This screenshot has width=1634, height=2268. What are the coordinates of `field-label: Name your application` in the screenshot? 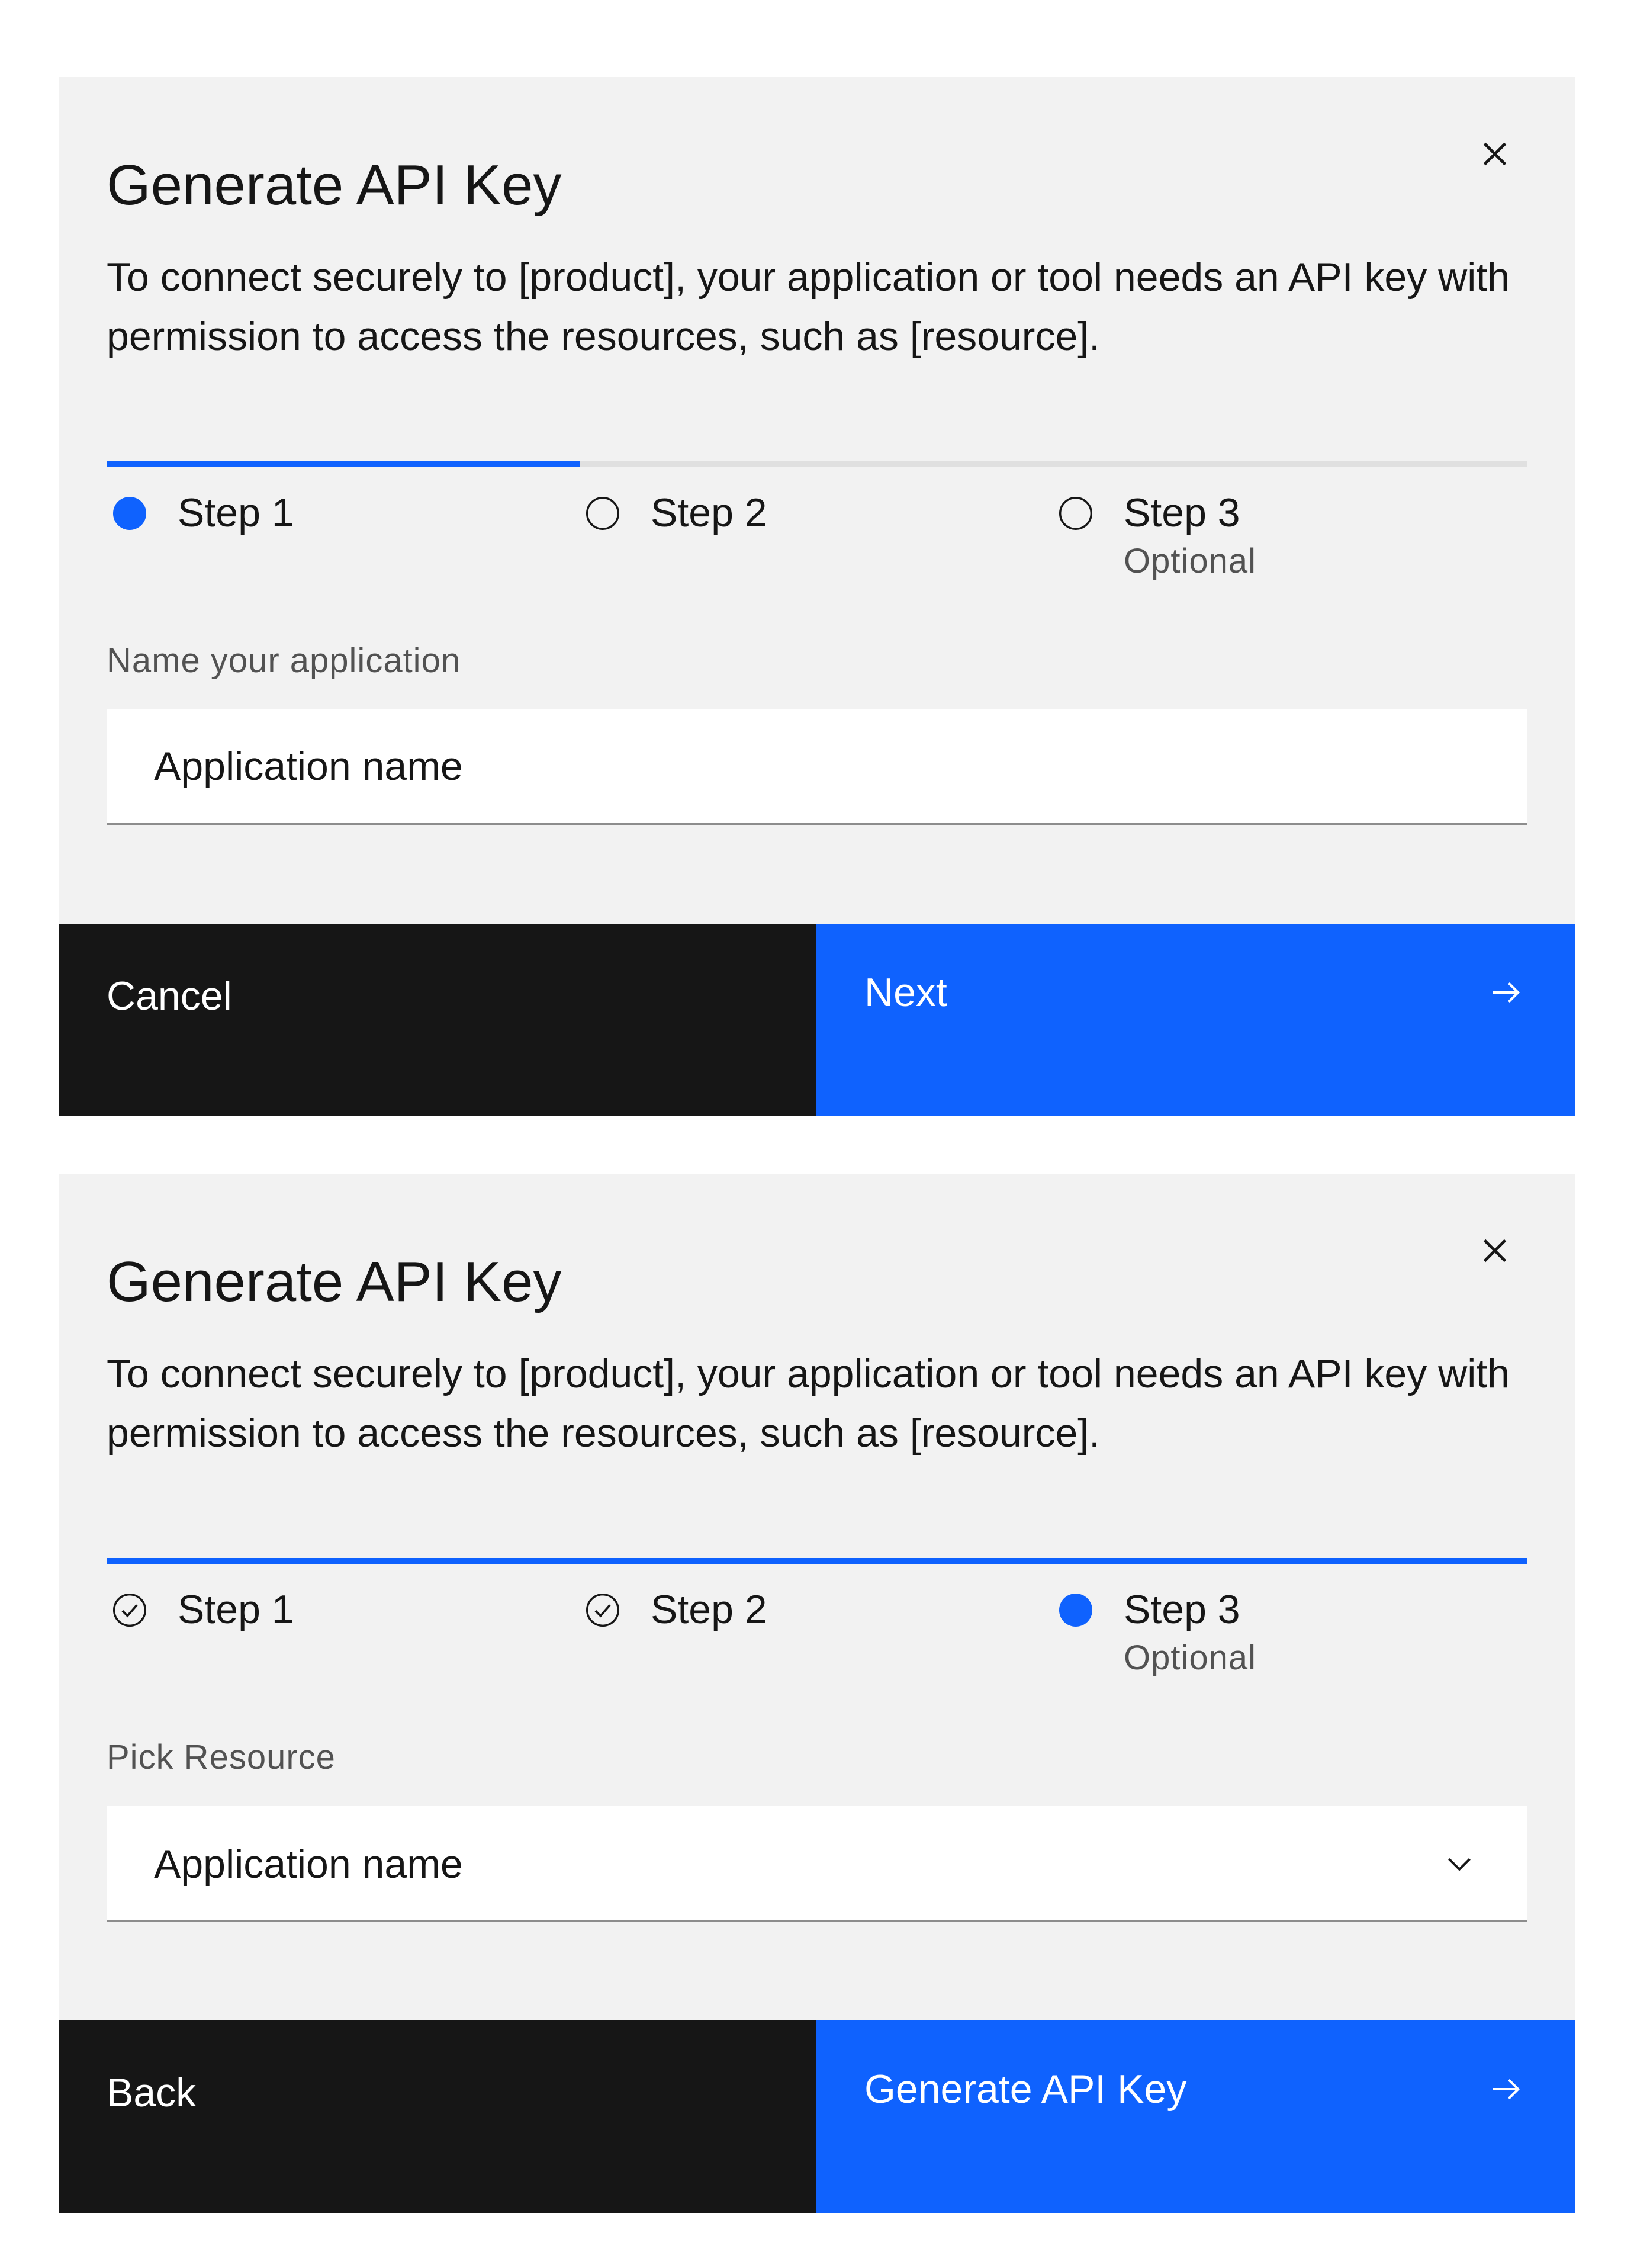 It's located at (284, 661).